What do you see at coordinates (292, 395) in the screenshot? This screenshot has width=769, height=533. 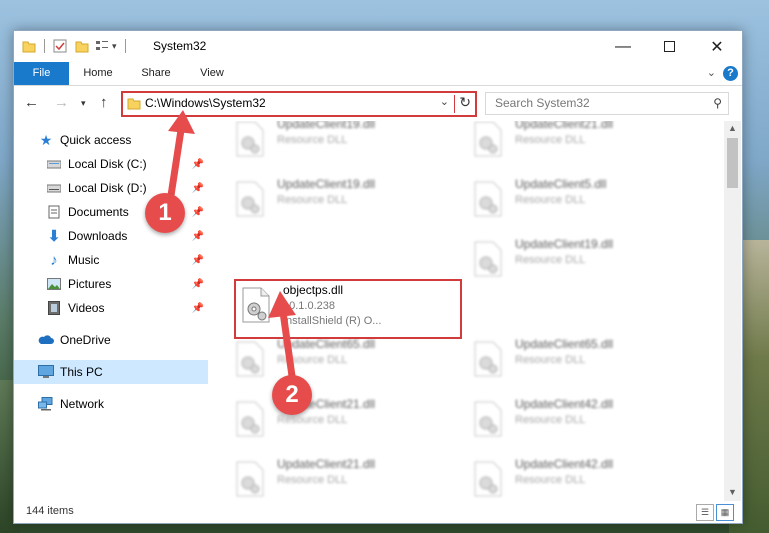 I see `callout-2: 2` at bounding box center [292, 395].